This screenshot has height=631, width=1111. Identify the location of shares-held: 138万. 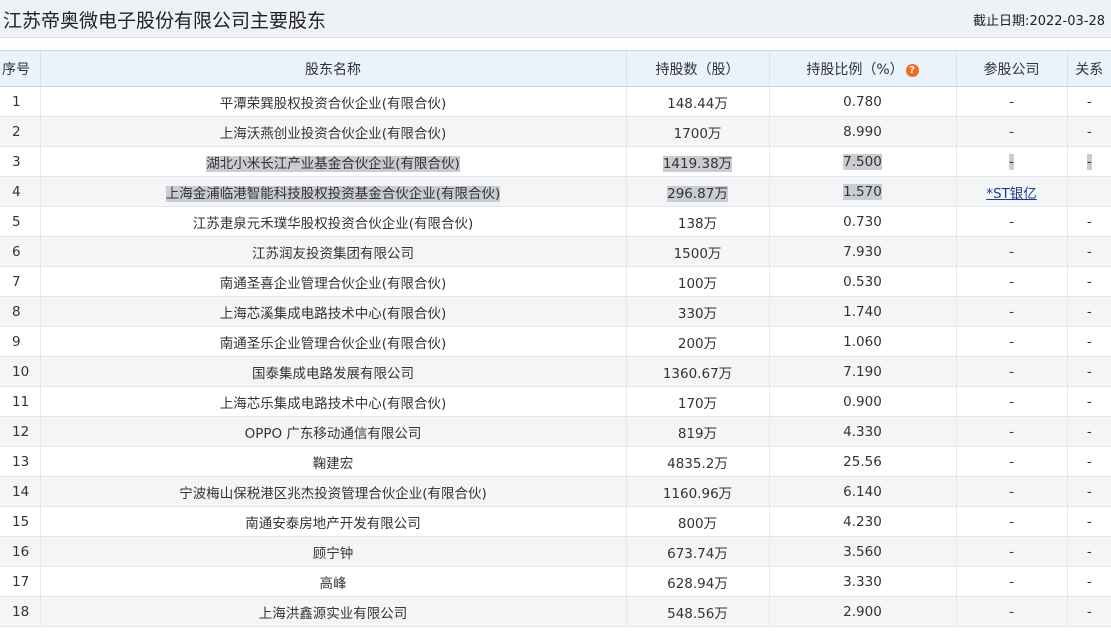
(697, 223).